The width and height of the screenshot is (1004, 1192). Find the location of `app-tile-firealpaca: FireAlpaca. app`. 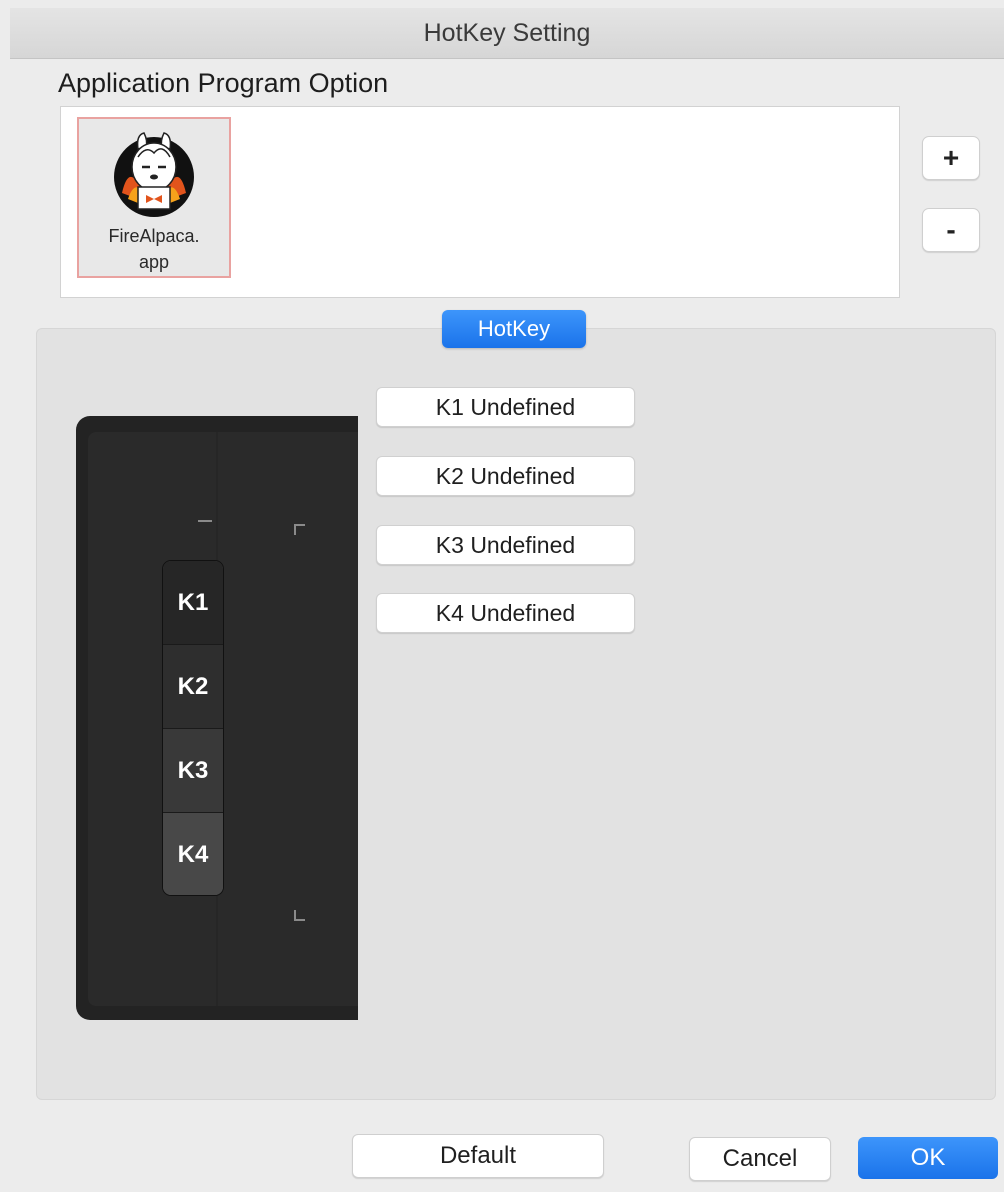

app-tile-firealpaca: FireAlpaca. app is located at coordinates (154, 197).